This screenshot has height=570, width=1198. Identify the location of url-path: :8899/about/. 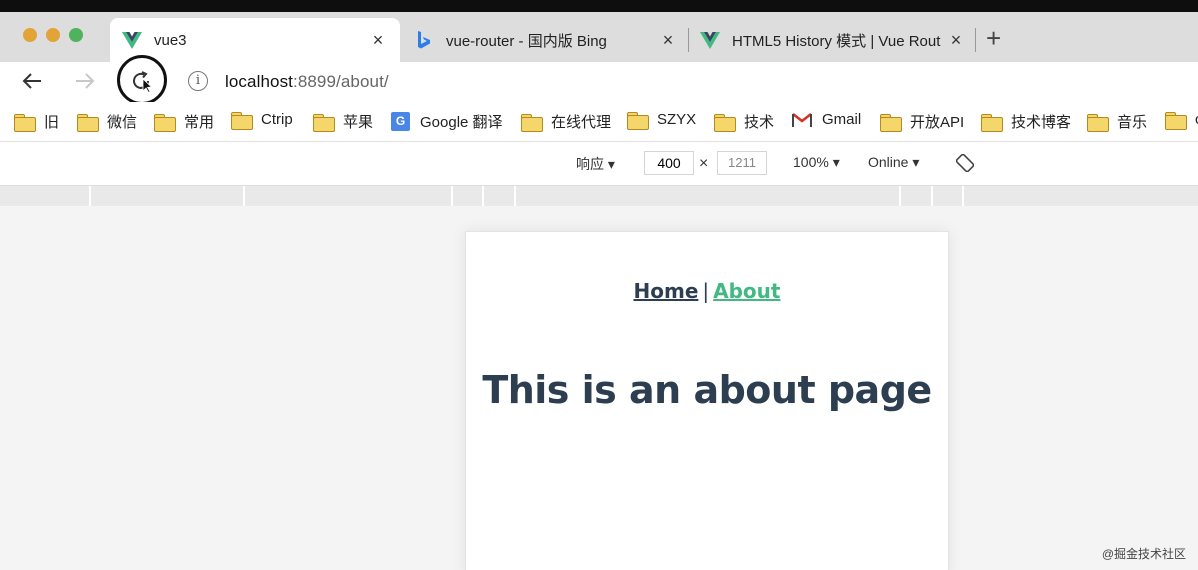
(341, 81).